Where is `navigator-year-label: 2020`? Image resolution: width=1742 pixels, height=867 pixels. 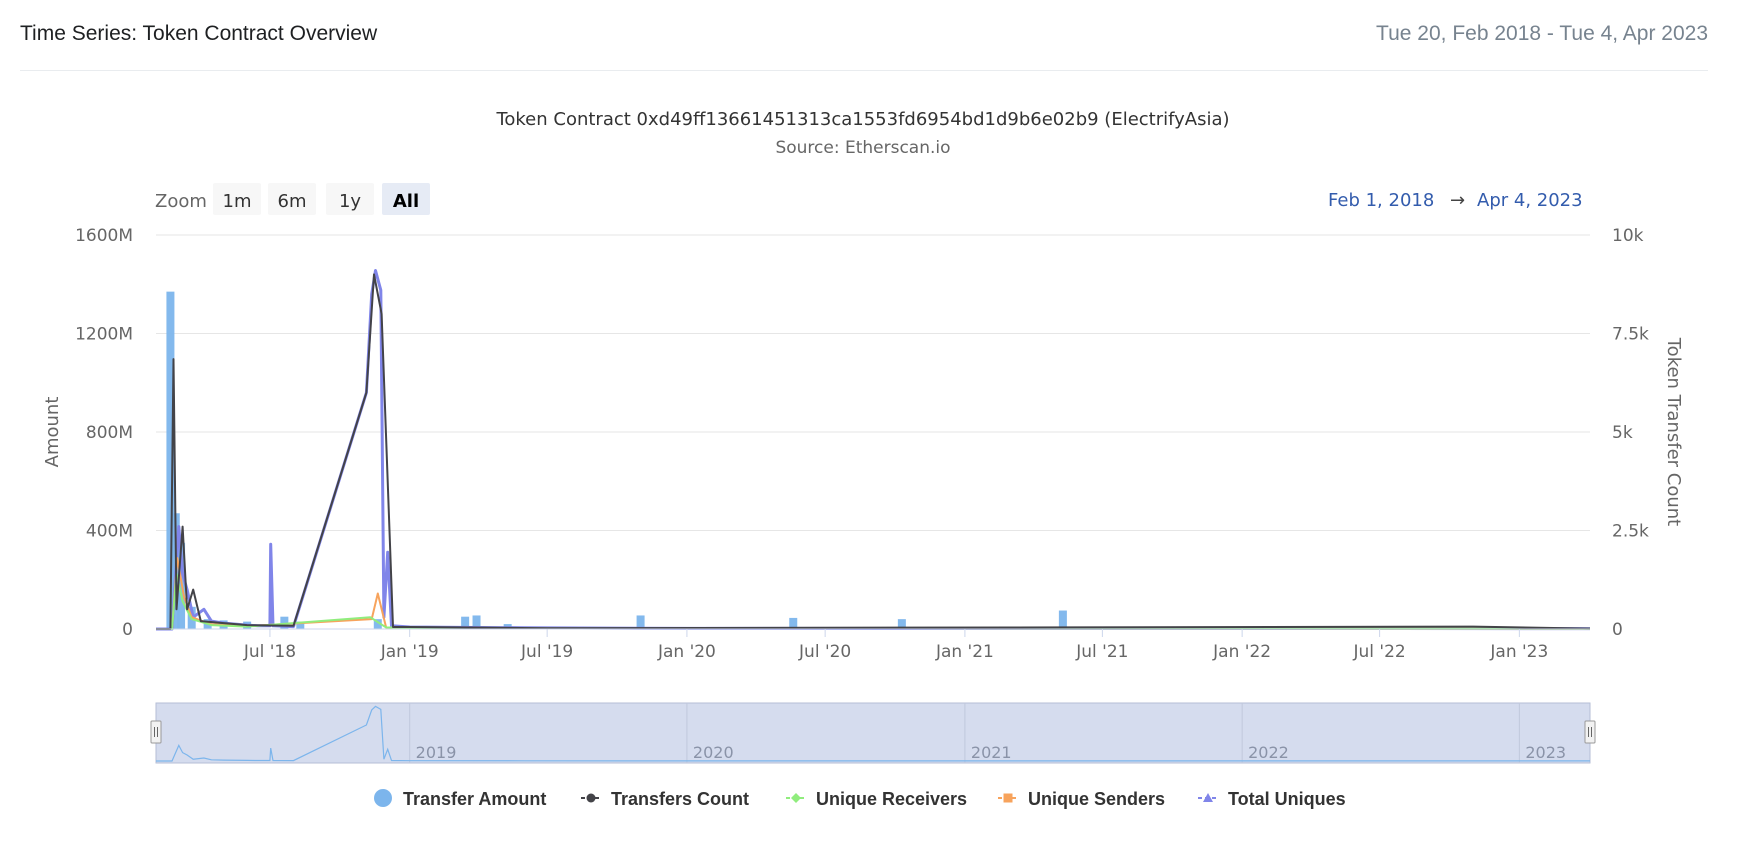 navigator-year-label: 2020 is located at coordinates (713, 752).